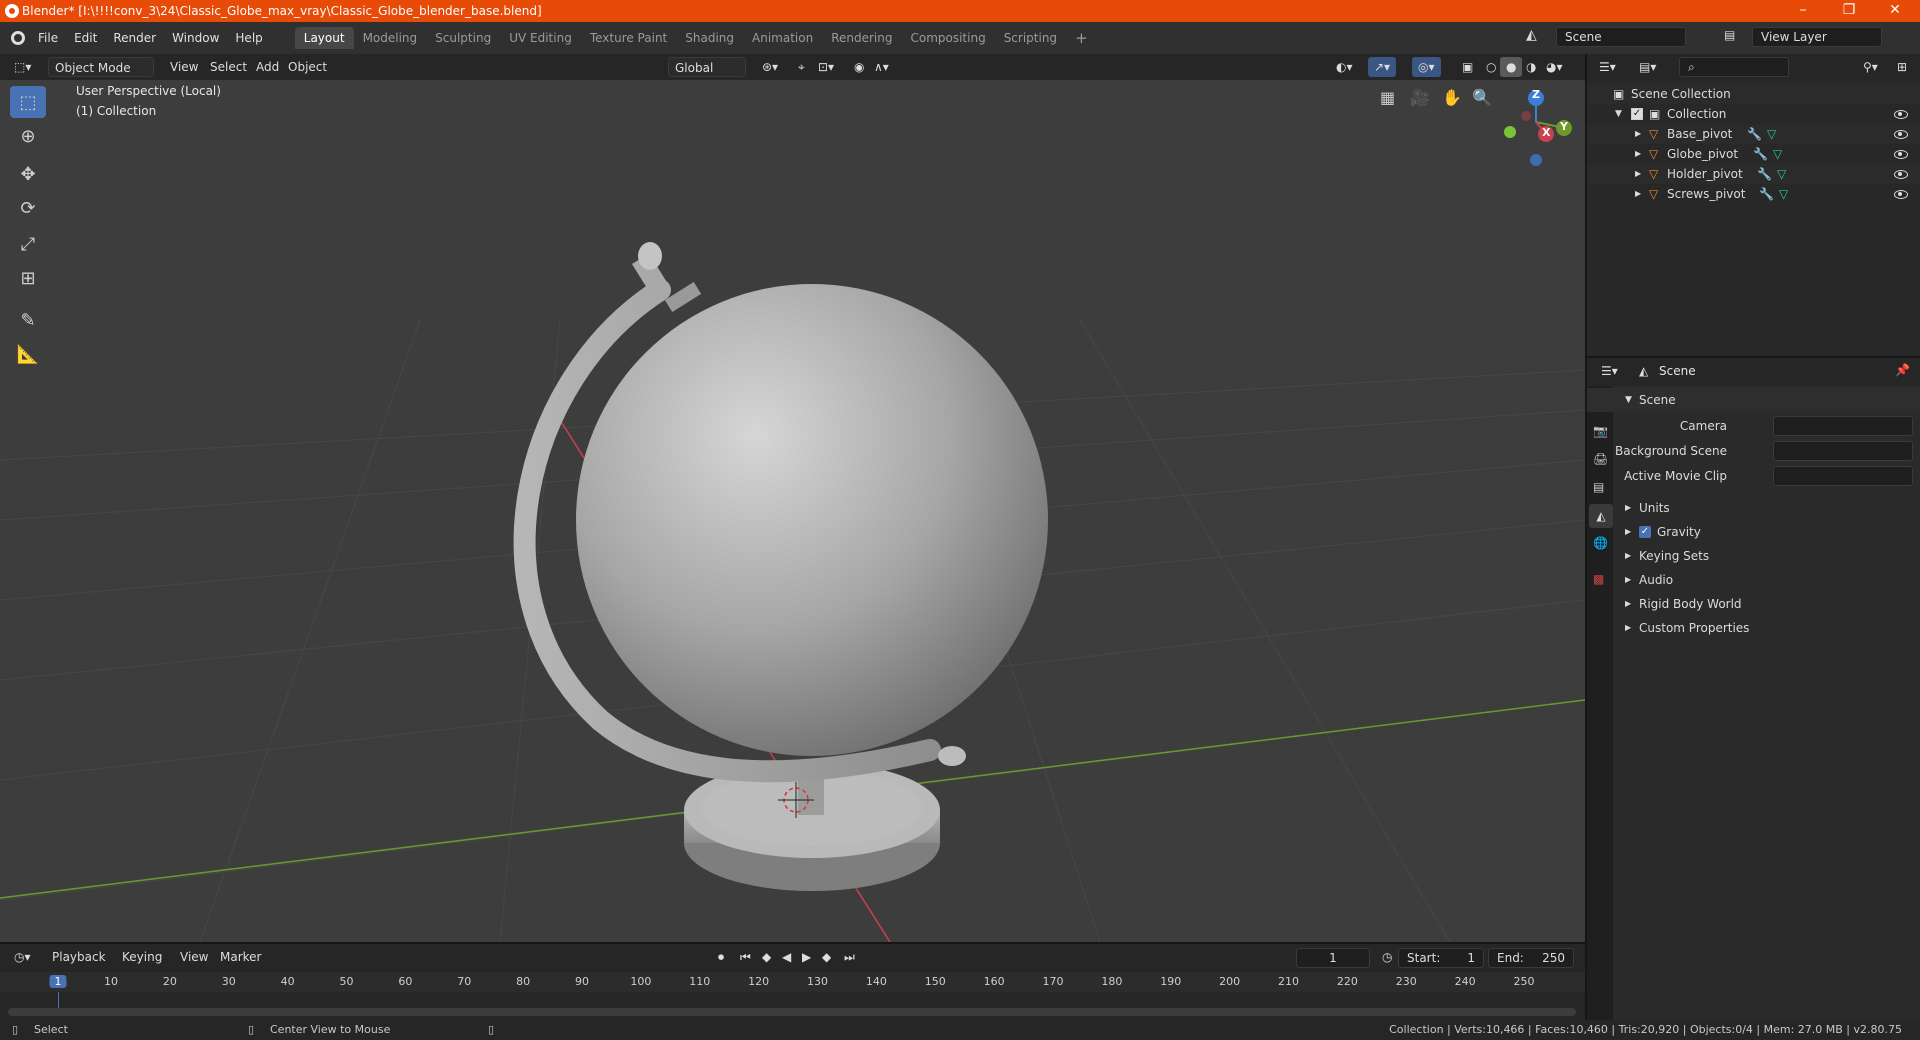  I want to click on keying-sets-panel-header: ▶ Keying Sets, so click(1753, 556).